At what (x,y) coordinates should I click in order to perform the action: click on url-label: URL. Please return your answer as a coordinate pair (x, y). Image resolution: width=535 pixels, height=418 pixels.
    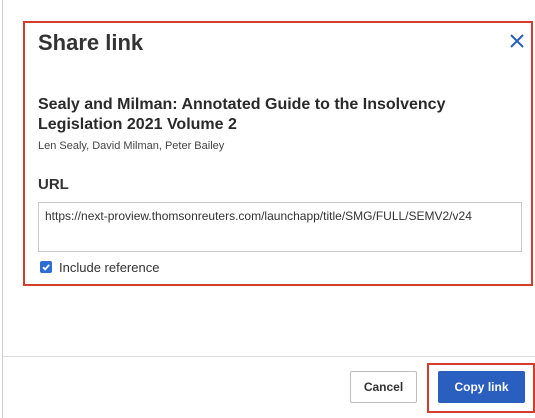
    Looking at the image, I should click on (53, 184).